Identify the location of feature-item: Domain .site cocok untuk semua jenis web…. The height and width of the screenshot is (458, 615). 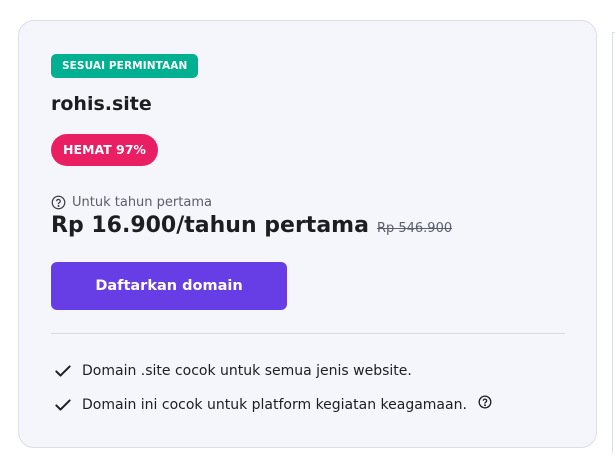
(232, 371).